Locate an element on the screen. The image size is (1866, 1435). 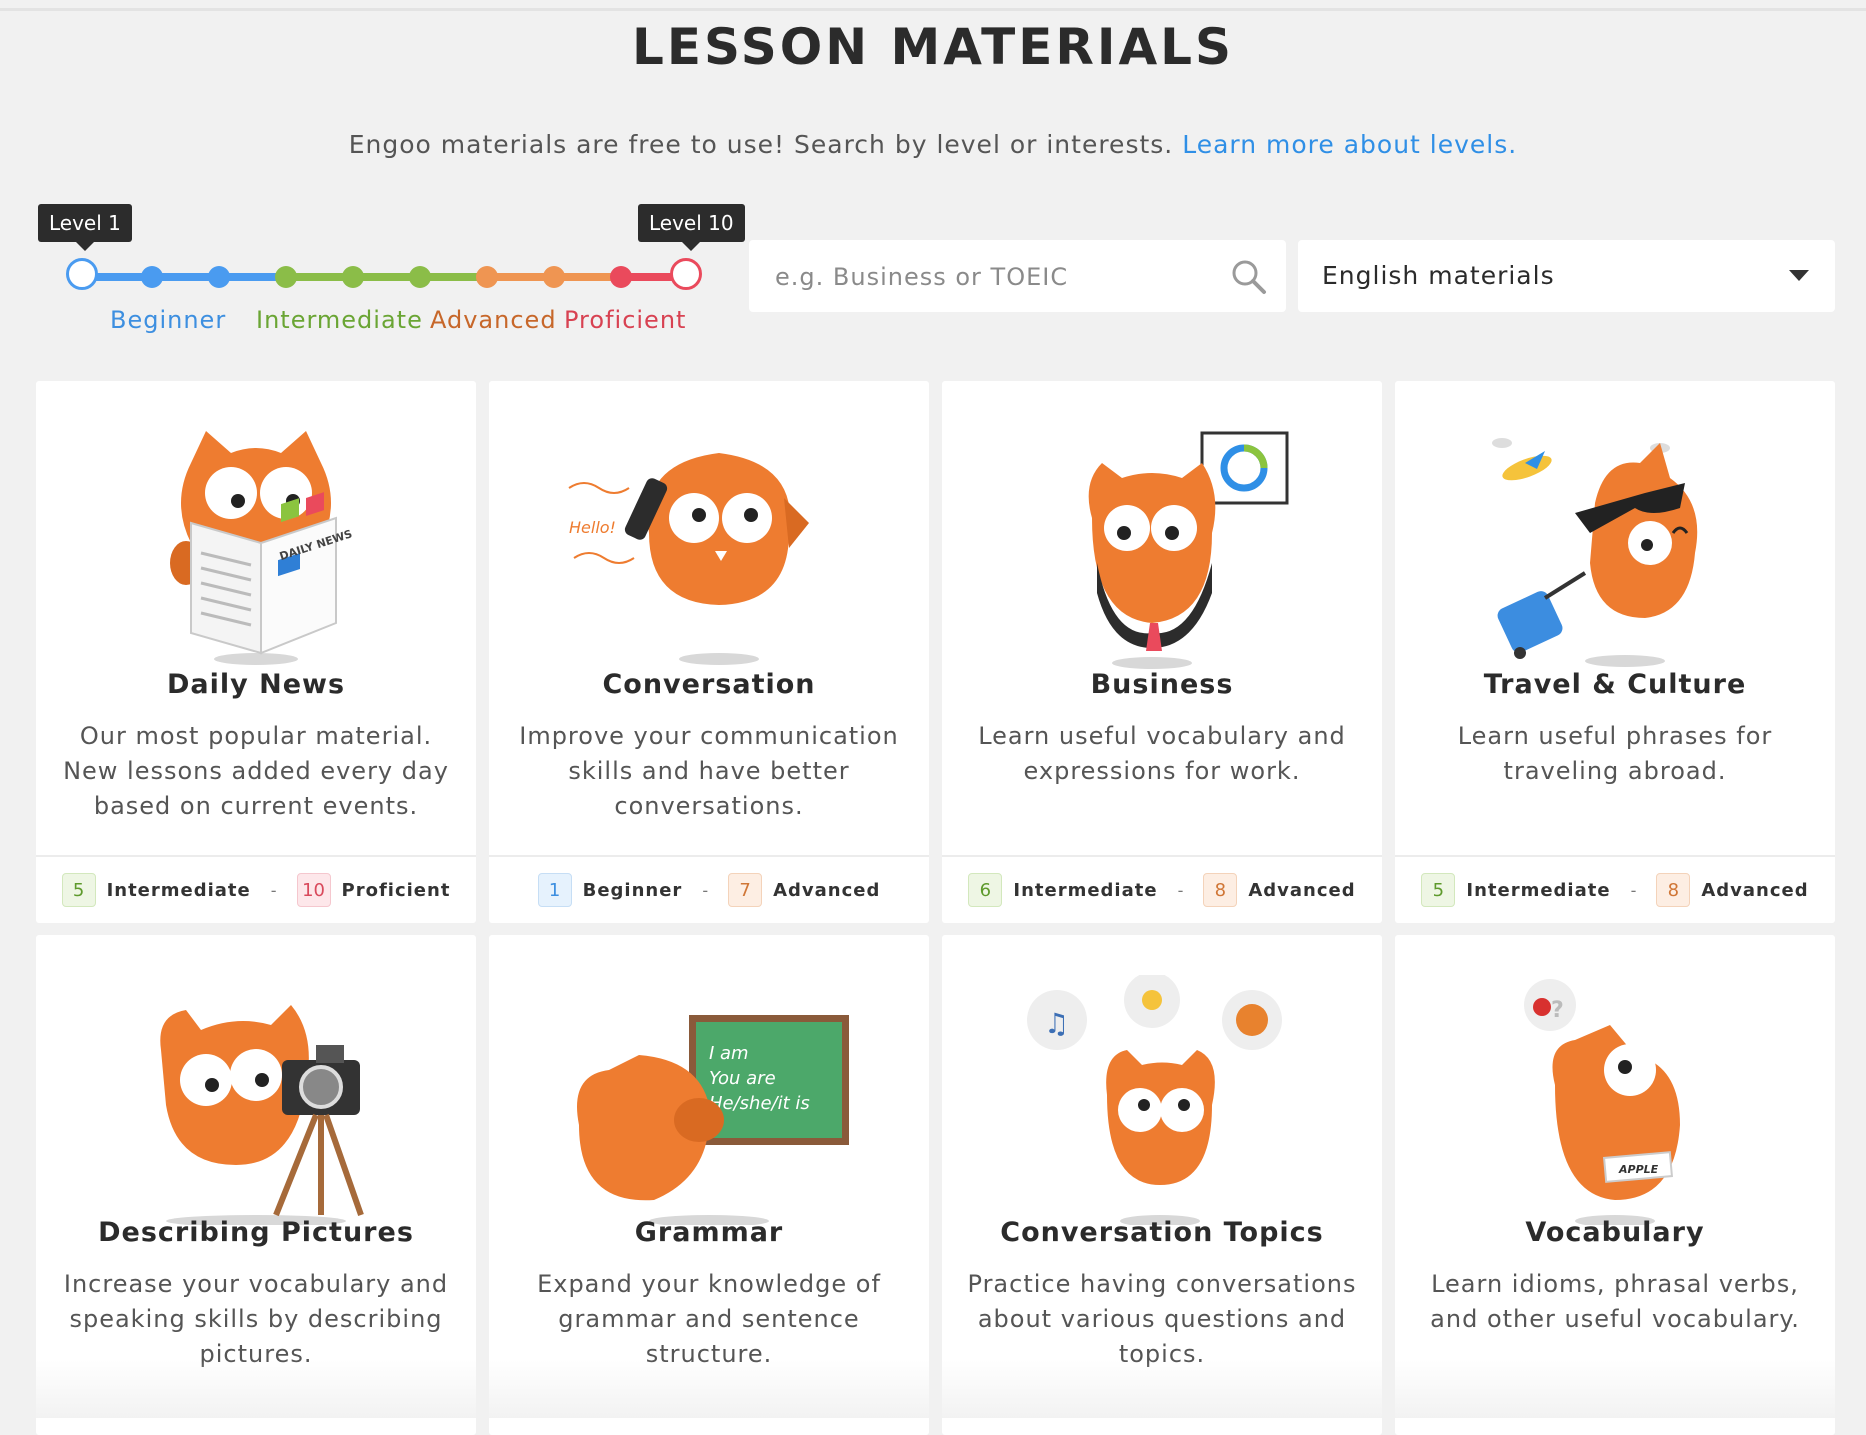
beginner-label: Beginner is located at coordinates (168, 320).